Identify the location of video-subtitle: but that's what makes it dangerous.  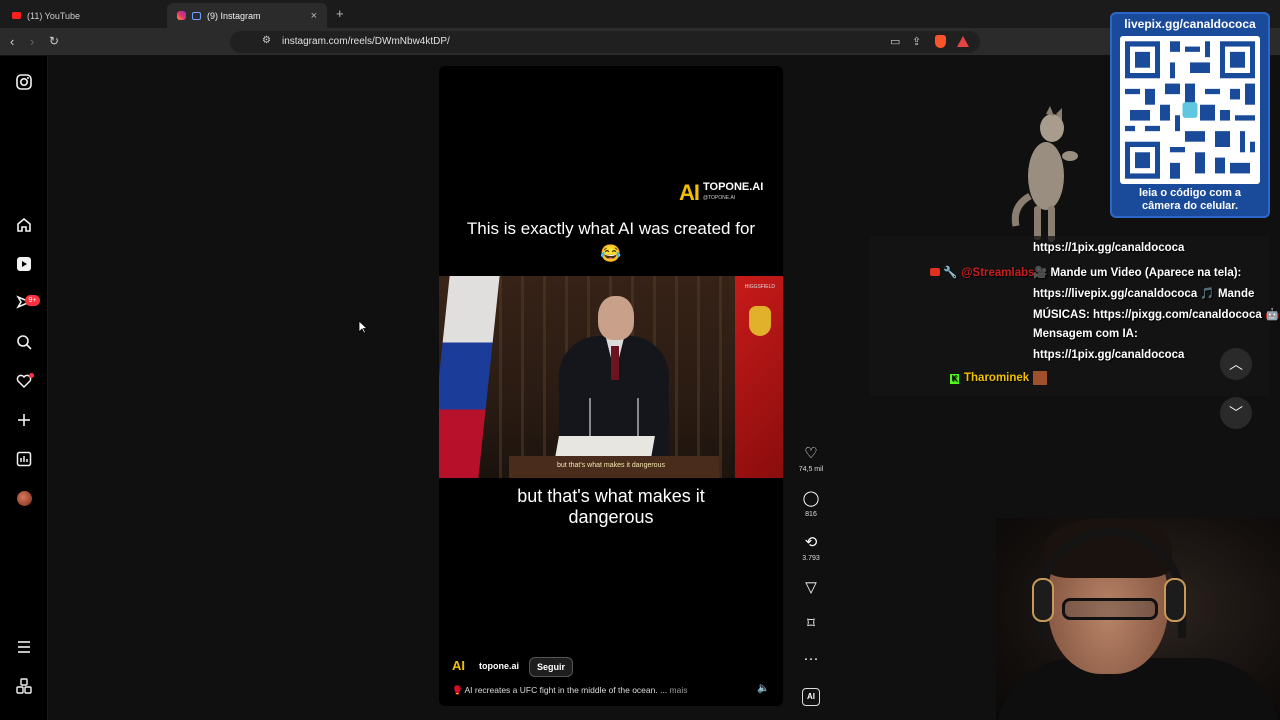
(611, 465).